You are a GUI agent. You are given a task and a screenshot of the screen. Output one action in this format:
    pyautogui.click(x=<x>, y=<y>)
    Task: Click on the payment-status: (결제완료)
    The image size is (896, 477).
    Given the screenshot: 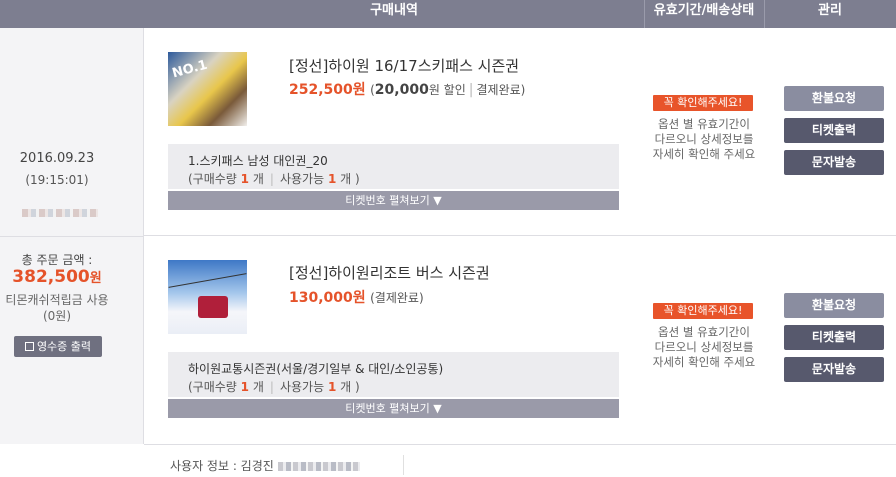 What is the action you would take?
    pyautogui.click(x=397, y=298)
    